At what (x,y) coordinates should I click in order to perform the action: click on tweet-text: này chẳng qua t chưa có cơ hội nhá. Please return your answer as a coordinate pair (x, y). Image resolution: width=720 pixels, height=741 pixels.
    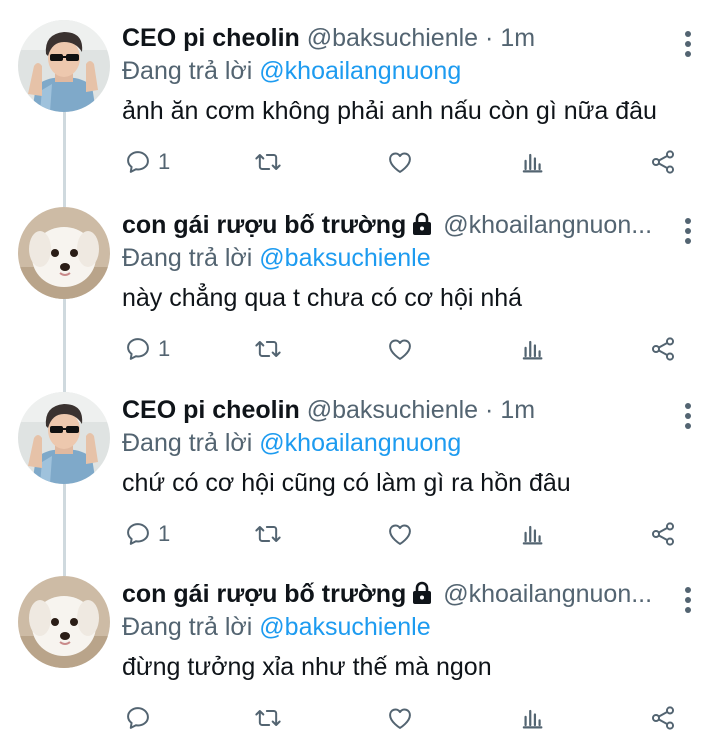
    Looking at the image, I should click on (322, 298).